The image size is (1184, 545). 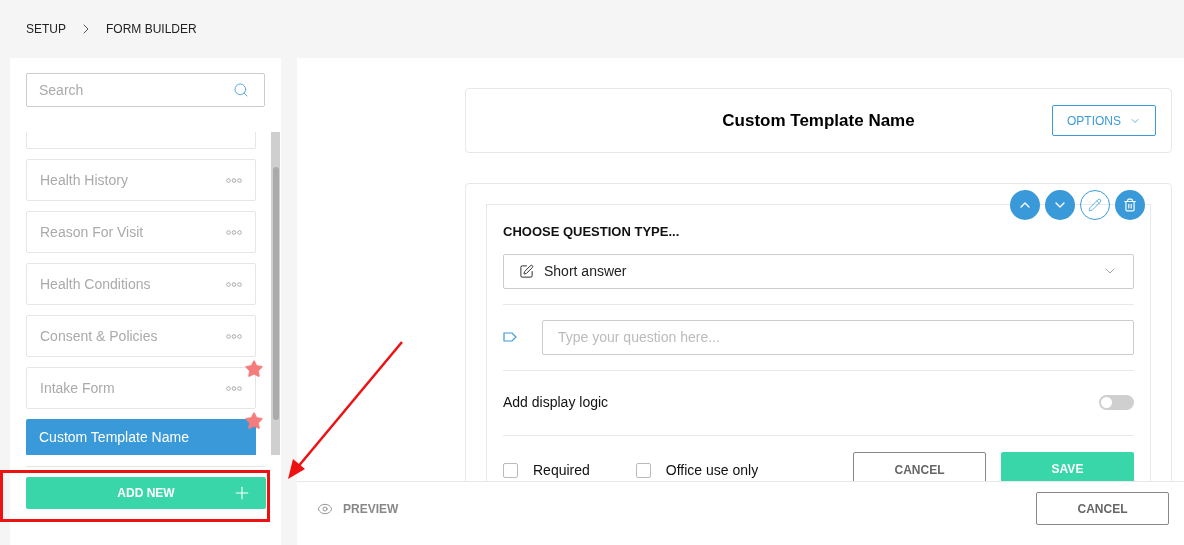 What do you see at coordinates (151, 29) in the screenshot?
I see `breadcrumb-item: FORM BUILDER` at bounding box center [151, 29].